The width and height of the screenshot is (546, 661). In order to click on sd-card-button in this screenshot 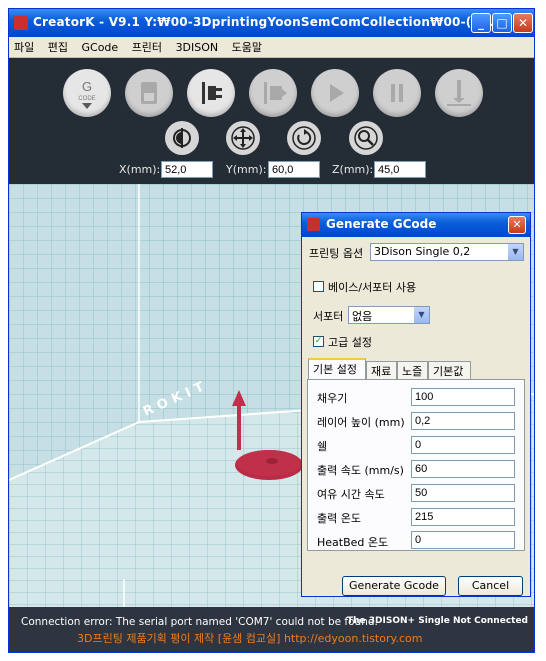, I will do `click(149, 93)`.